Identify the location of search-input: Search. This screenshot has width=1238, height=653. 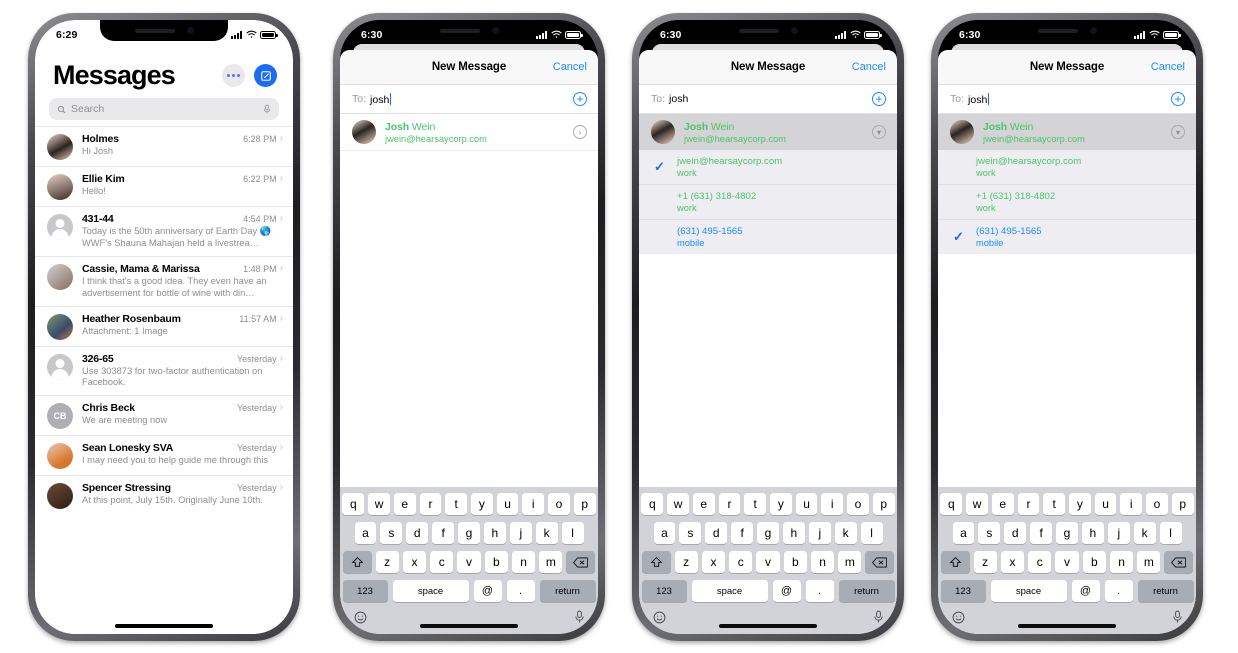
(164, 109).